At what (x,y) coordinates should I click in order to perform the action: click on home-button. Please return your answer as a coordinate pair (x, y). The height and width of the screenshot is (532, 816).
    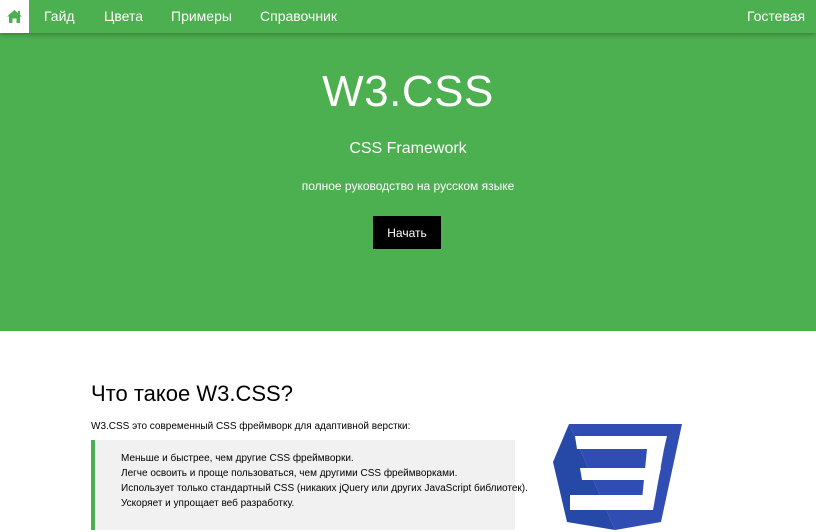
    Looking at the image, I should click on (14, 16).